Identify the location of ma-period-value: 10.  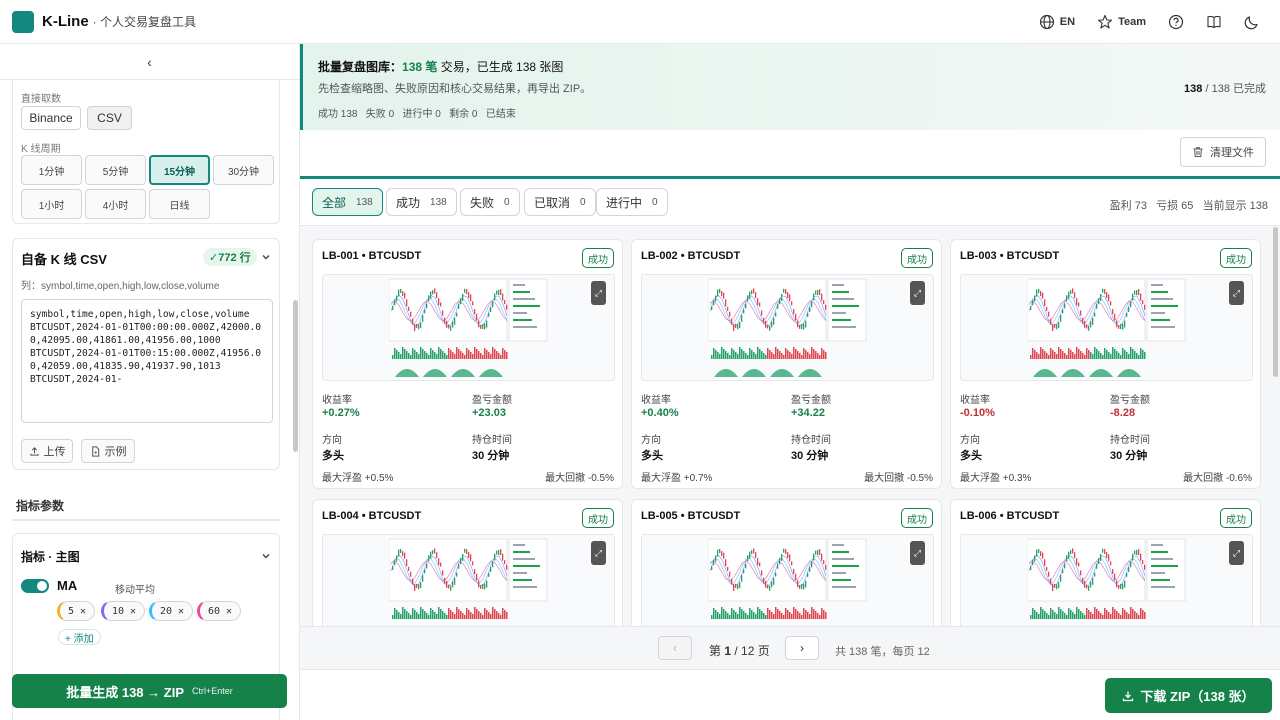
(118, 611).